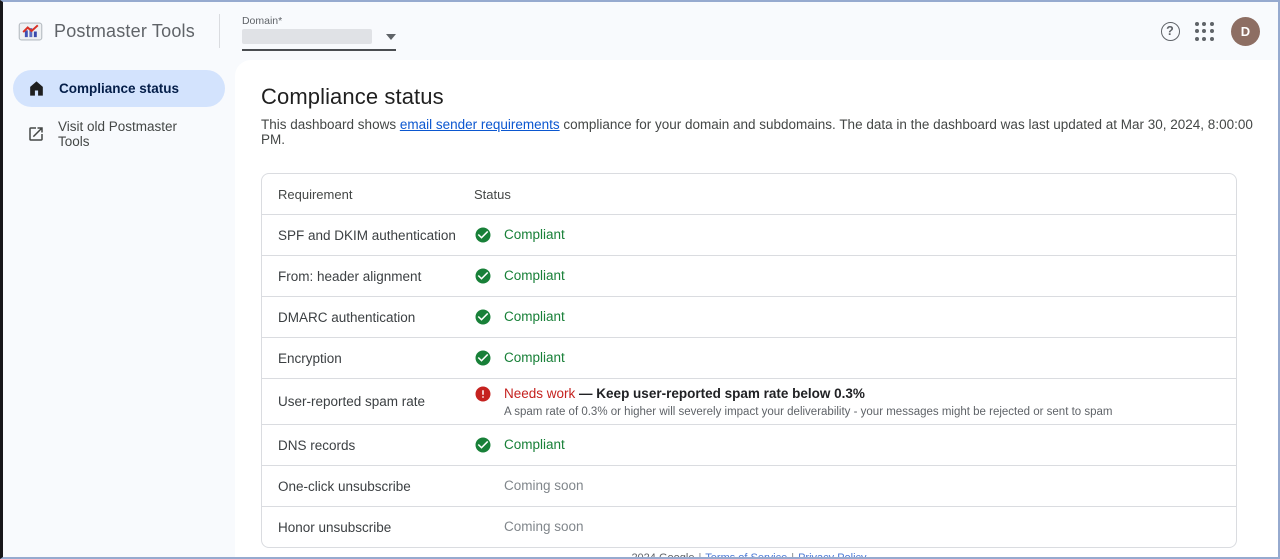 The image size is (1280, 559). Describe the element at coordinates (315, 194) in the screenshot. I see `column-header-requirement: Requirement` at that location.